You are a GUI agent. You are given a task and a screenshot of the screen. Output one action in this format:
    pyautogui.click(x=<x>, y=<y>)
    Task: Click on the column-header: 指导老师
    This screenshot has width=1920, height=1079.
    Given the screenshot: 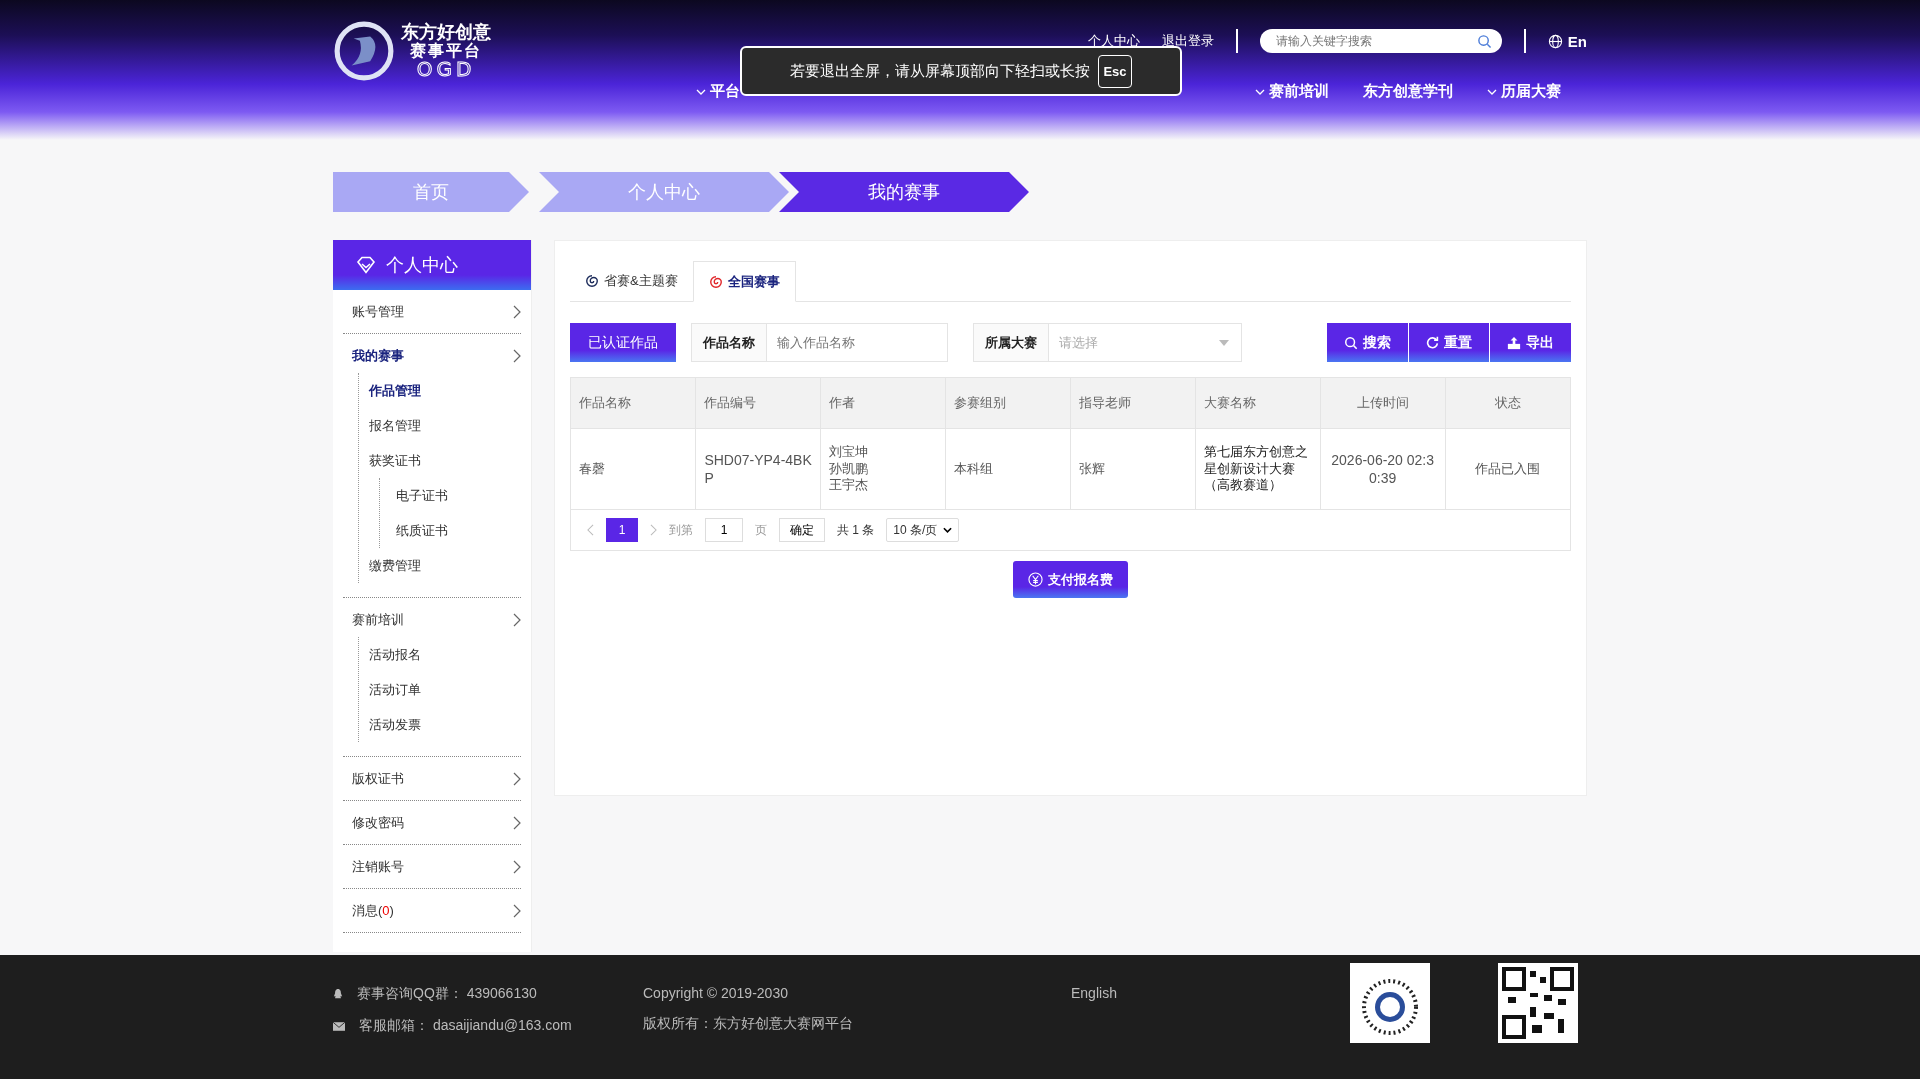 What is the action you would take?
    pyautogui.click(x=1133, y=403)
    